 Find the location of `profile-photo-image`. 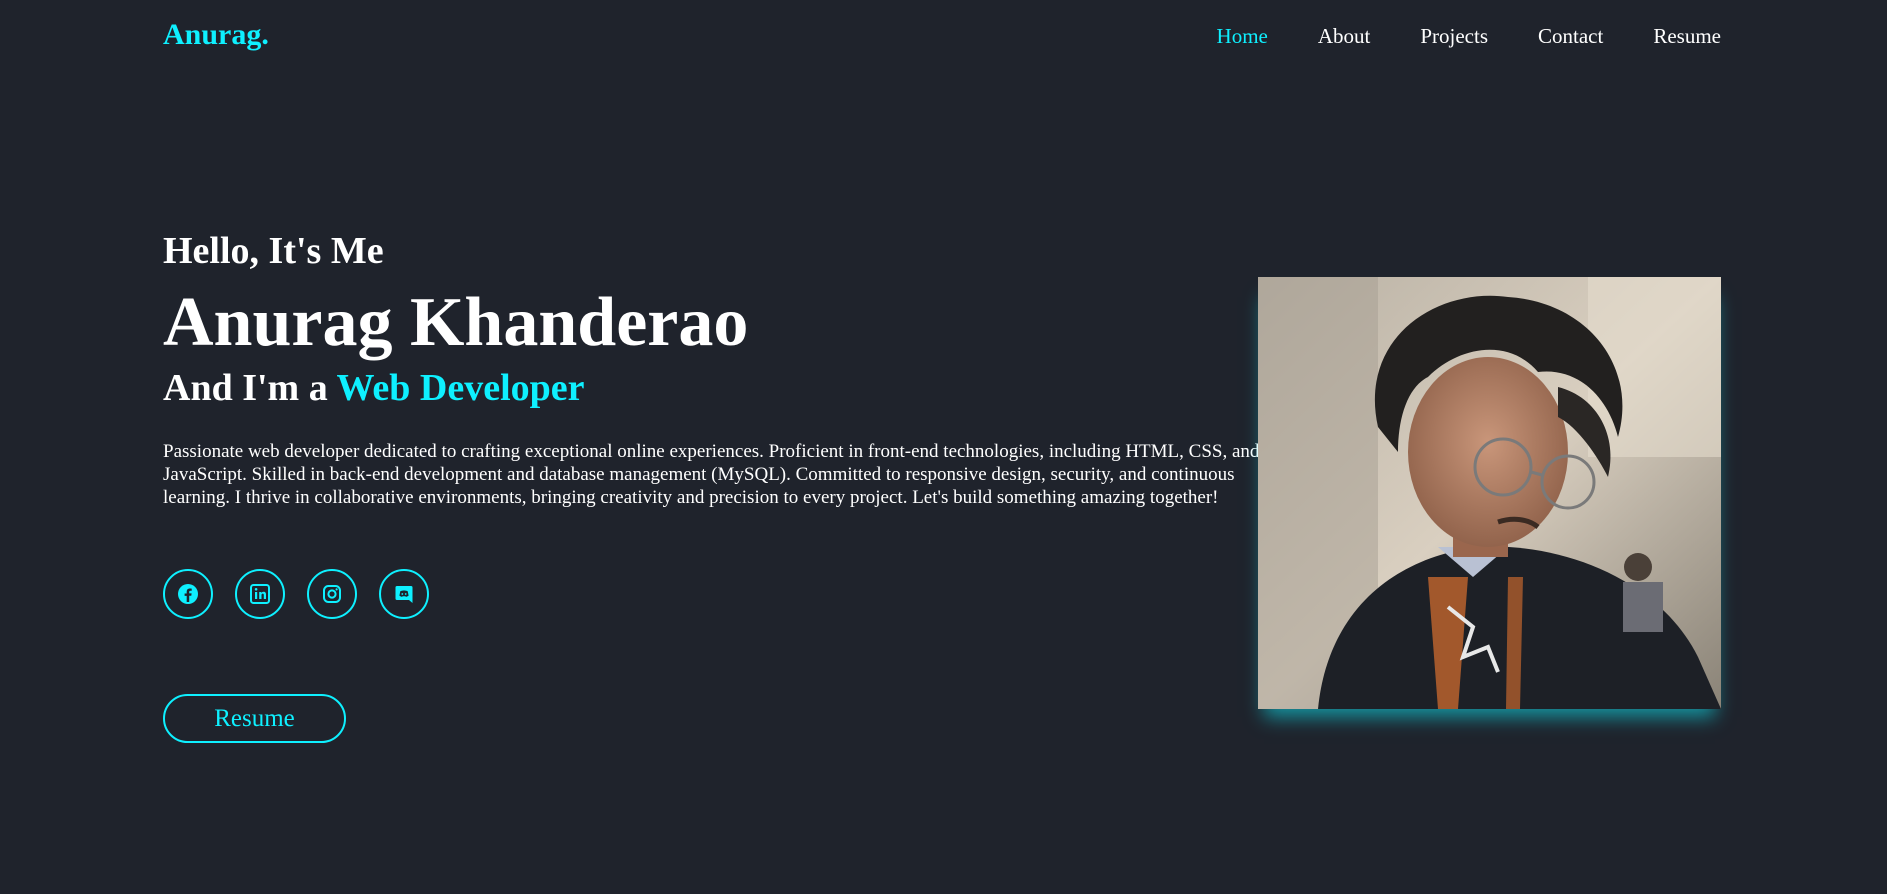

profile-photo-image is located at coordinates (1489, 493).